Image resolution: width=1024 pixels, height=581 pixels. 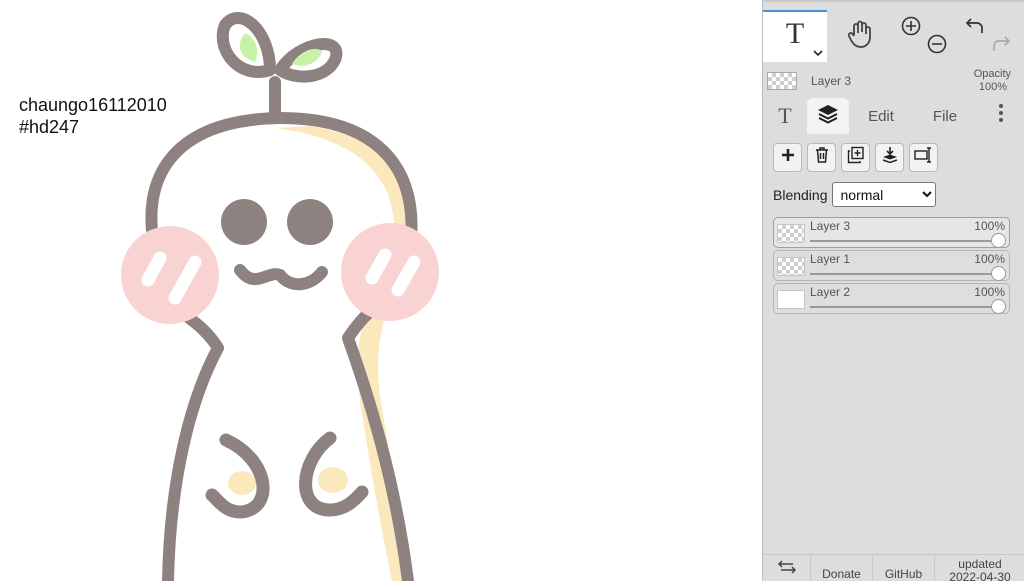 I want to click on history-tools, so click(x=990, y=36).